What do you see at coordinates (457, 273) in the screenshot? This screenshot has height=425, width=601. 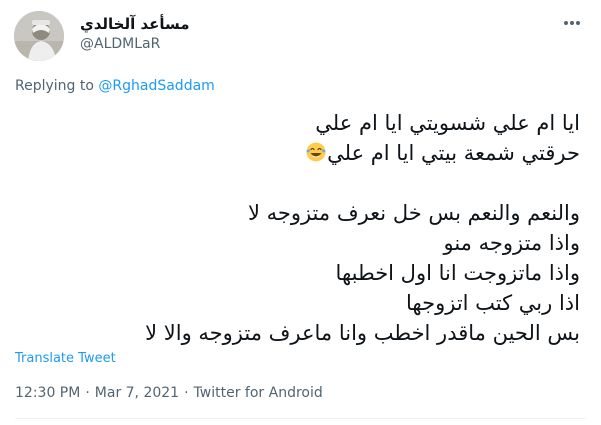 I see `tweet-line: واذا ماتزوجت انا اول اخطبها` at bounding box center [457, 273].